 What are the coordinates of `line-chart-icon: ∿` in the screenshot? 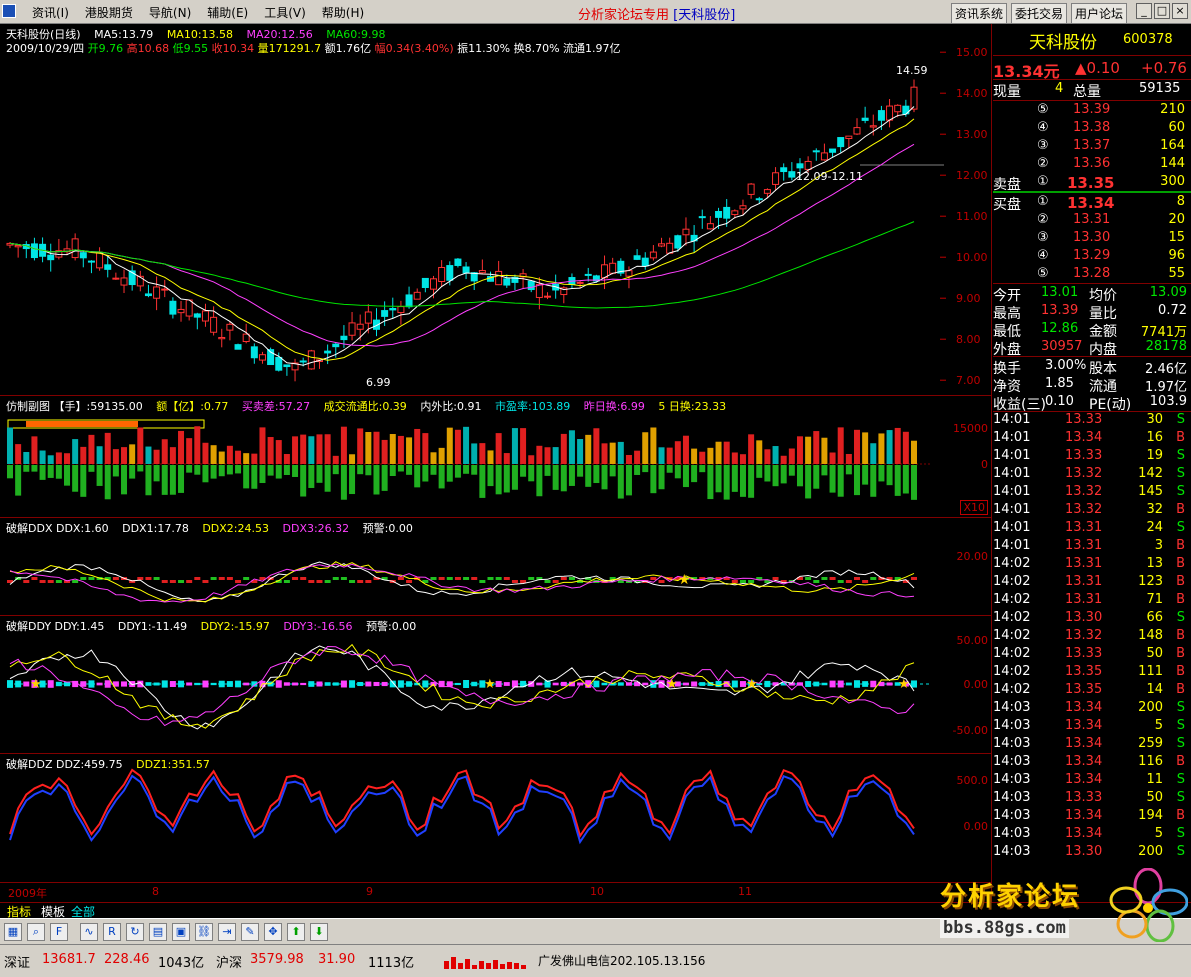 It's located at (89, 932).